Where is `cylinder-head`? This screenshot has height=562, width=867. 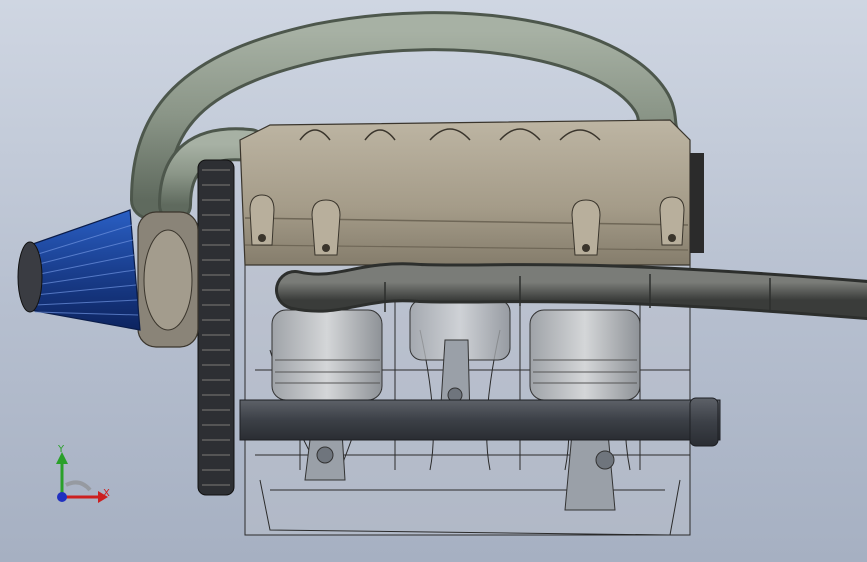
cylinder-head is located at coordinates (471, 192).